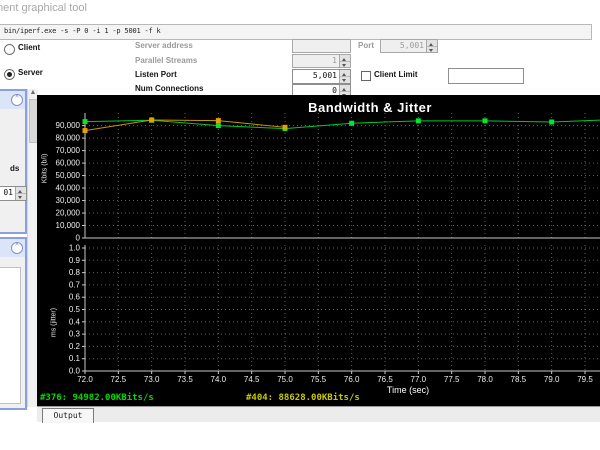  What do you see at coordinates (8, 192) in the screenshot?
I see `sidebar-spinner-value: 01` at bounding box center [8, 192].